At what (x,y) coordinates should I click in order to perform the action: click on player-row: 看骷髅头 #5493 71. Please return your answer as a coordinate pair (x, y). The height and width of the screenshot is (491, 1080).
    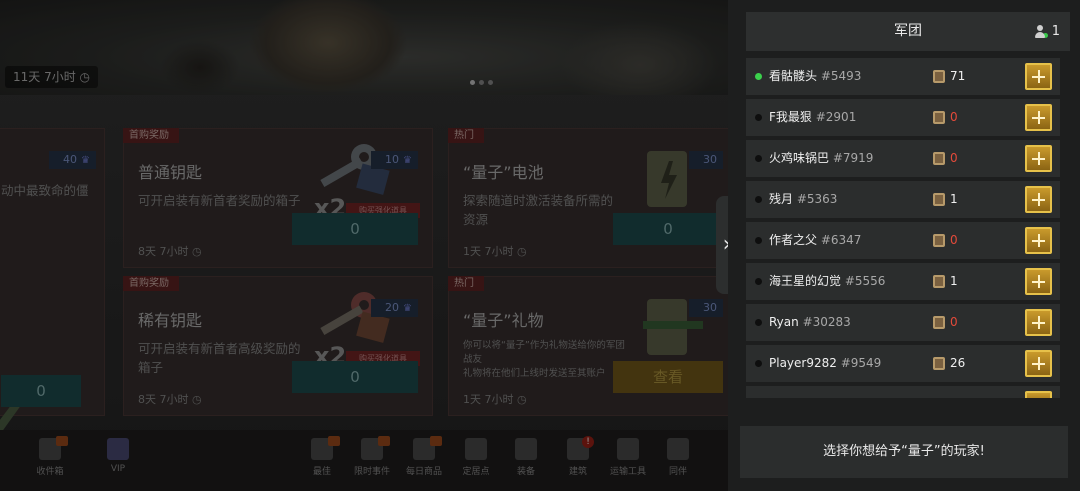
    Looking at the image, I should click on (903, 76).